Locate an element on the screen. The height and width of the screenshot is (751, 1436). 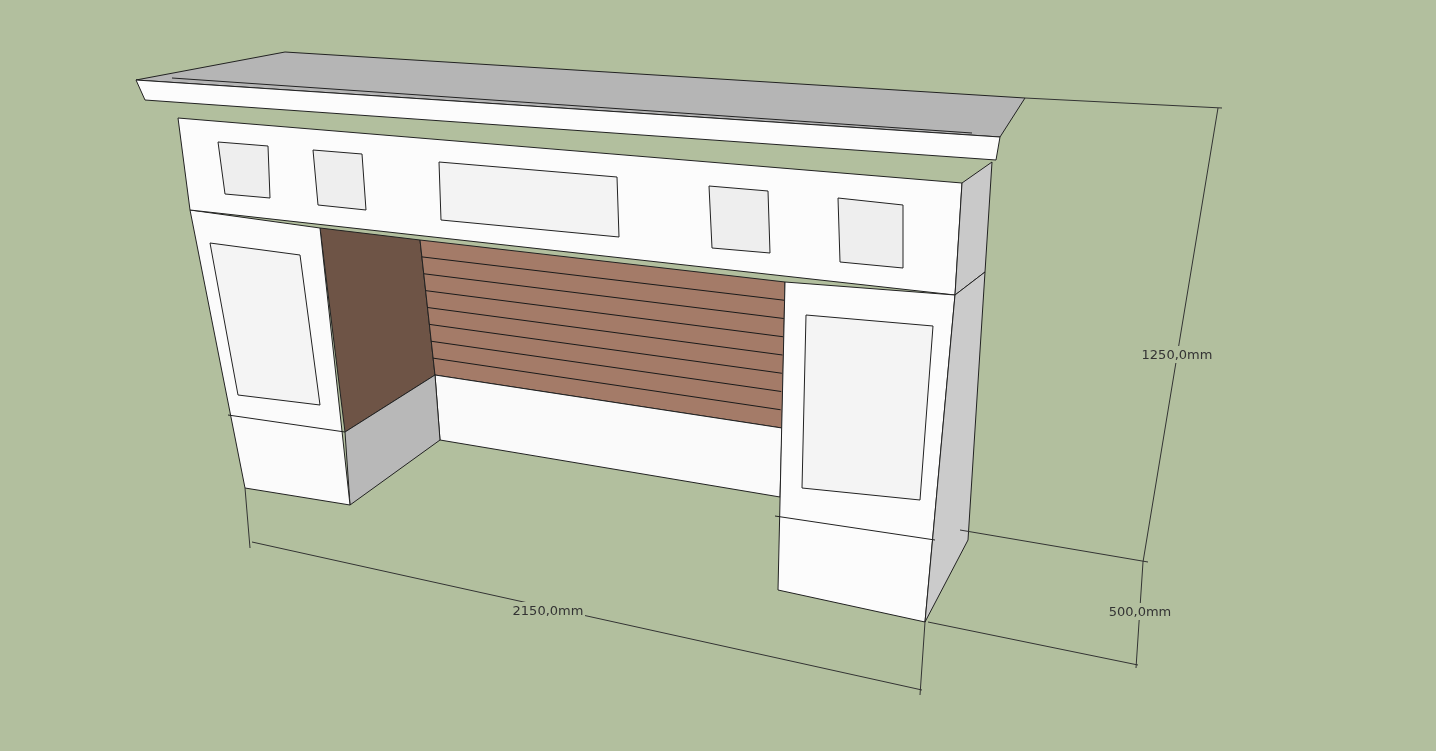
dimension-label: 500,0mm is located at coordinates (1140, 611).